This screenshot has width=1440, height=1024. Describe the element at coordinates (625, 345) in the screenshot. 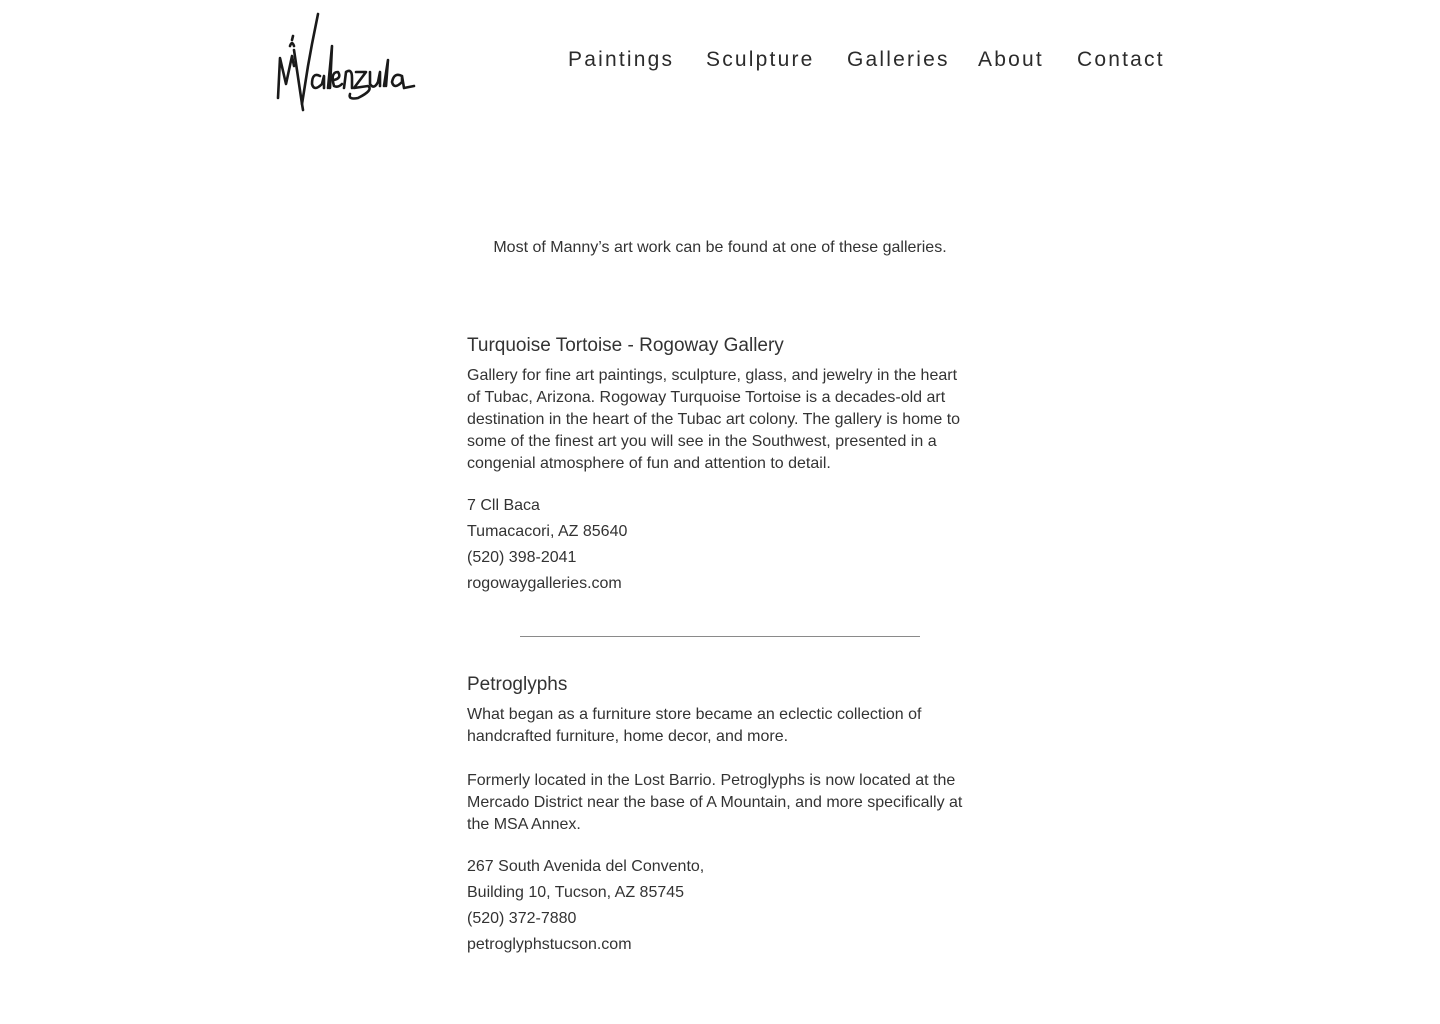

I see `gallery-name: Turquoise Tortoise - Rogoway Gallery` at that location.